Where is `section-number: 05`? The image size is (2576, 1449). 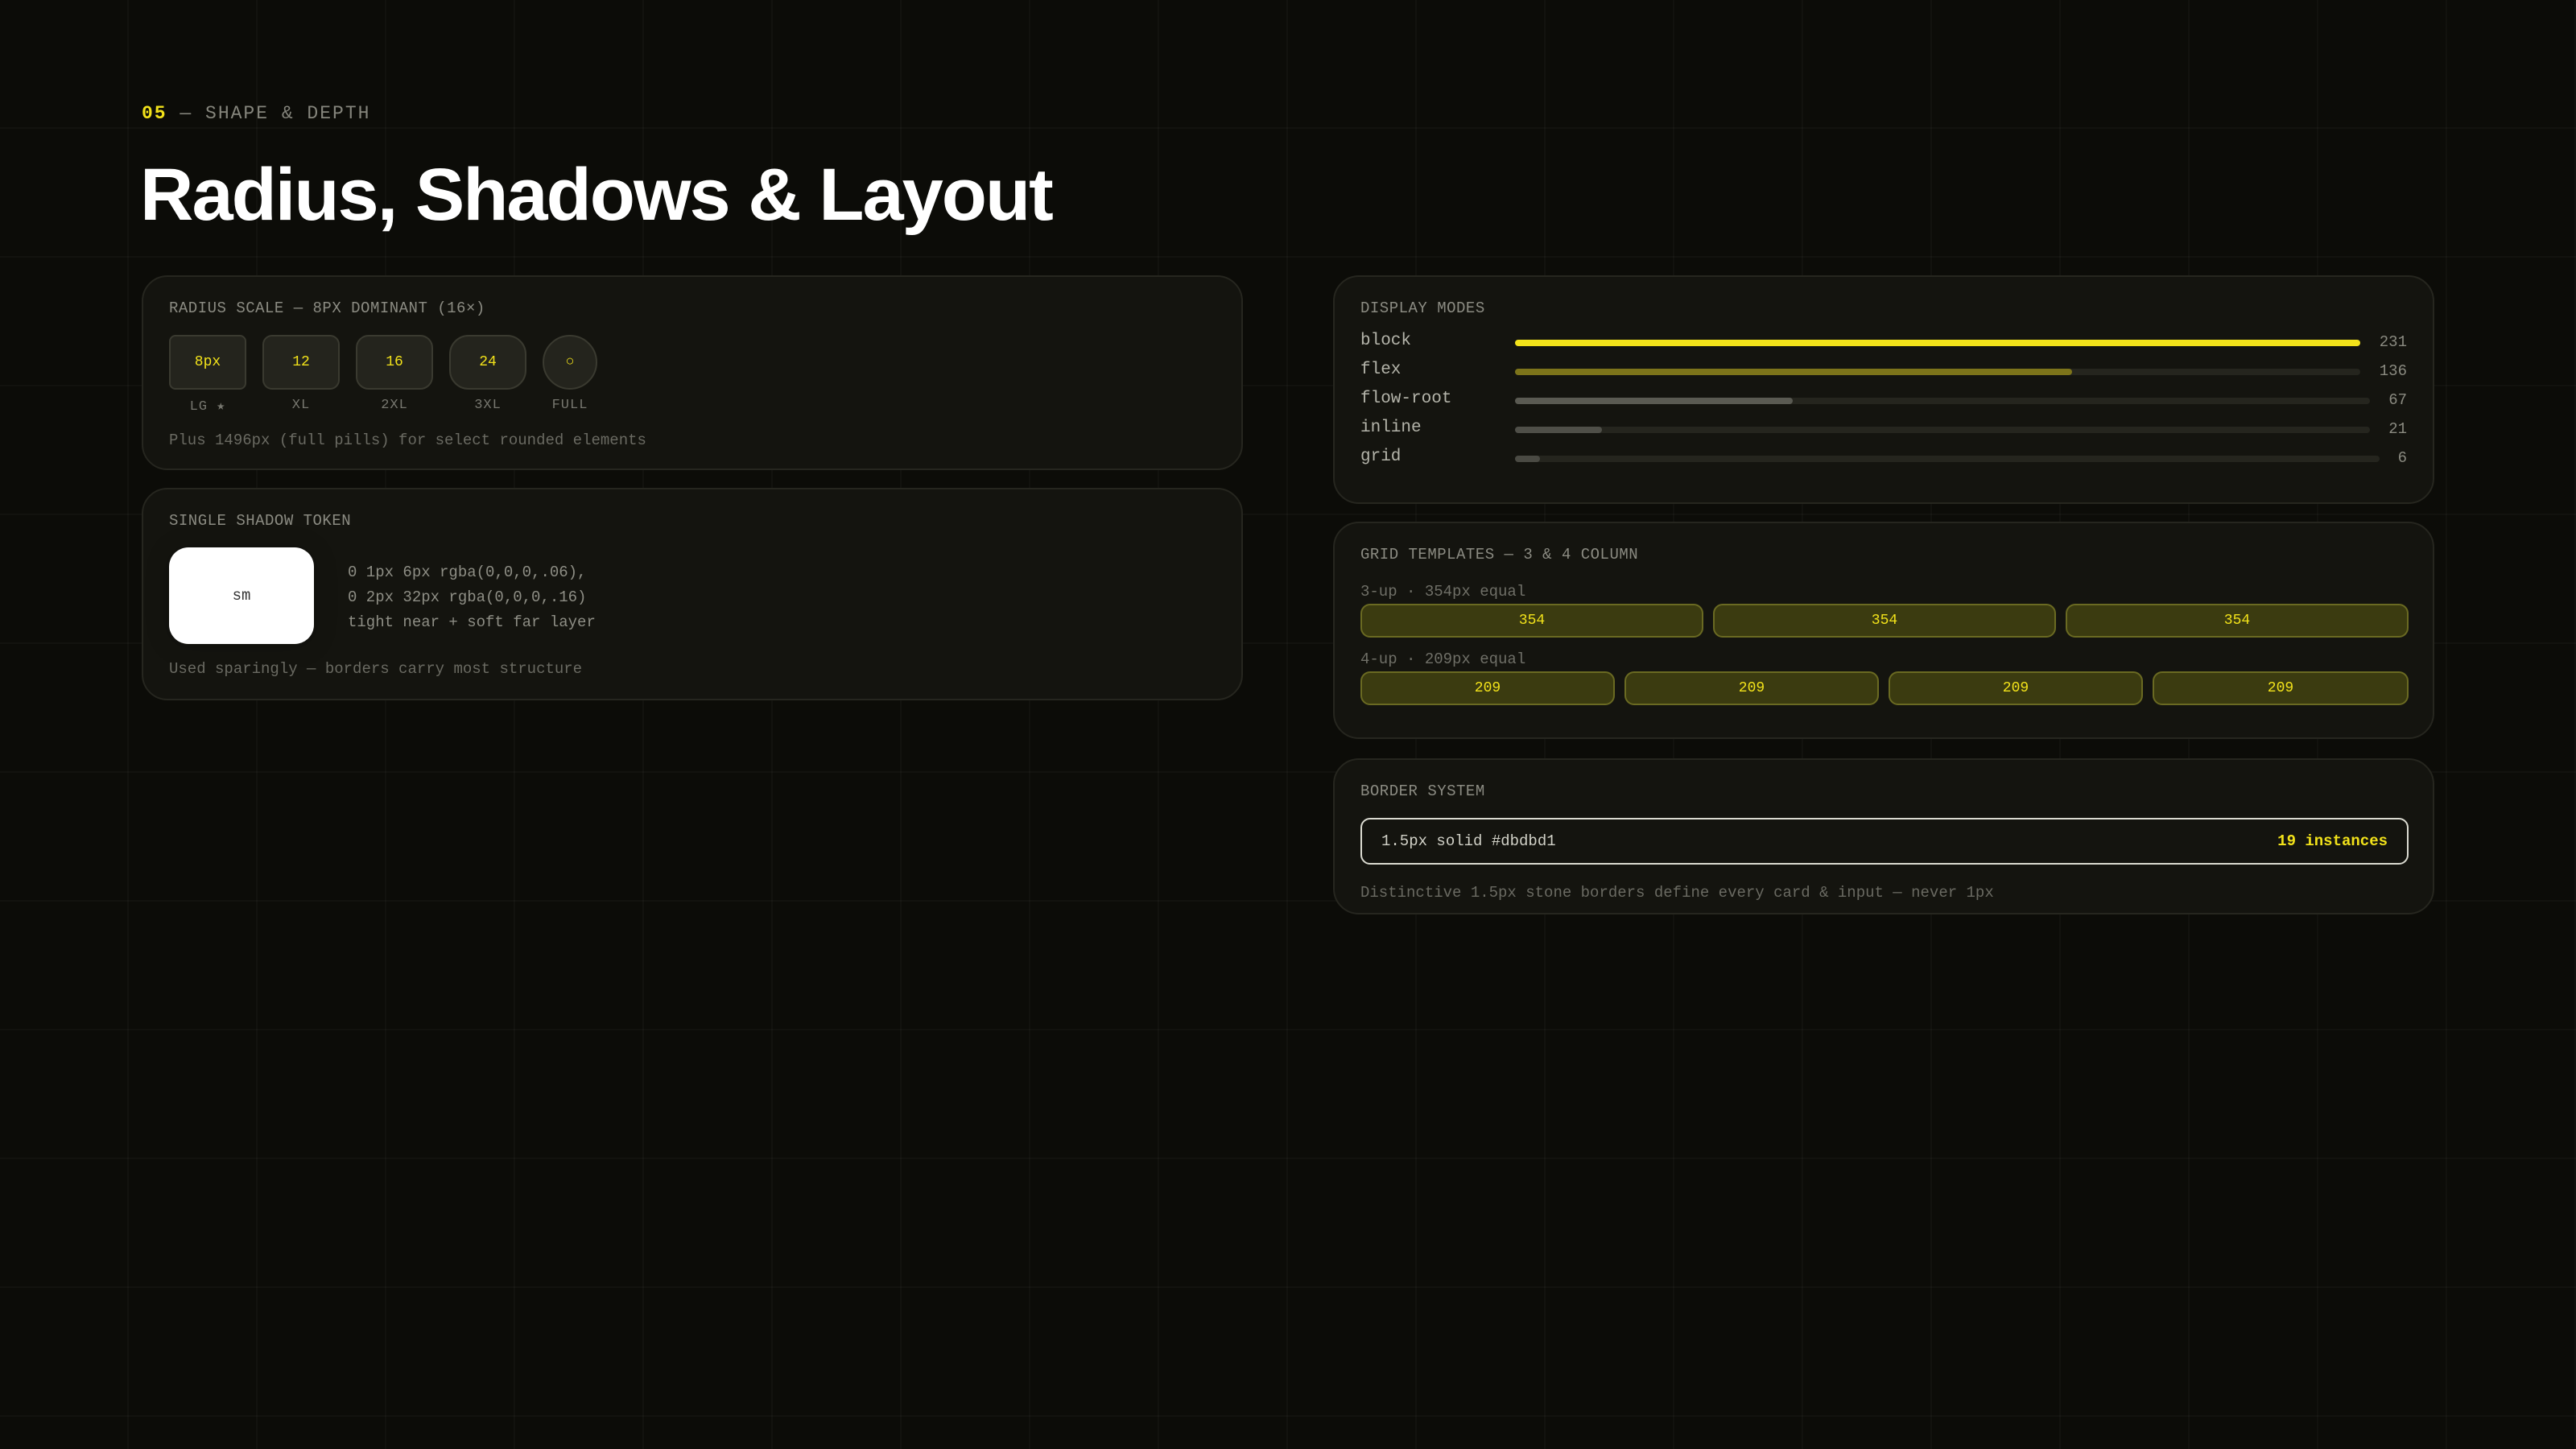
section-number: 05 is located at coordinates (154, 113).